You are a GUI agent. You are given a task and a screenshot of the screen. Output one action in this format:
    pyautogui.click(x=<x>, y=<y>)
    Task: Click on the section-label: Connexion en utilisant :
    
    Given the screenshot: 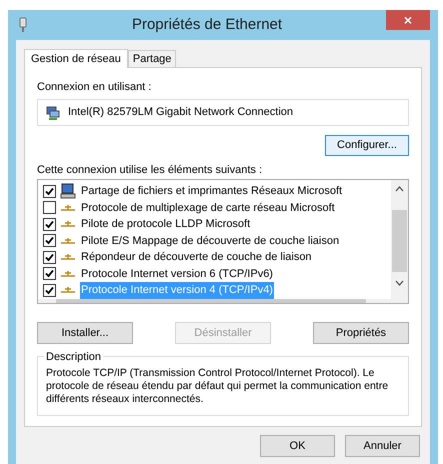 What is the action you would take?
    pyautogui.click(x=94, y=87)
    